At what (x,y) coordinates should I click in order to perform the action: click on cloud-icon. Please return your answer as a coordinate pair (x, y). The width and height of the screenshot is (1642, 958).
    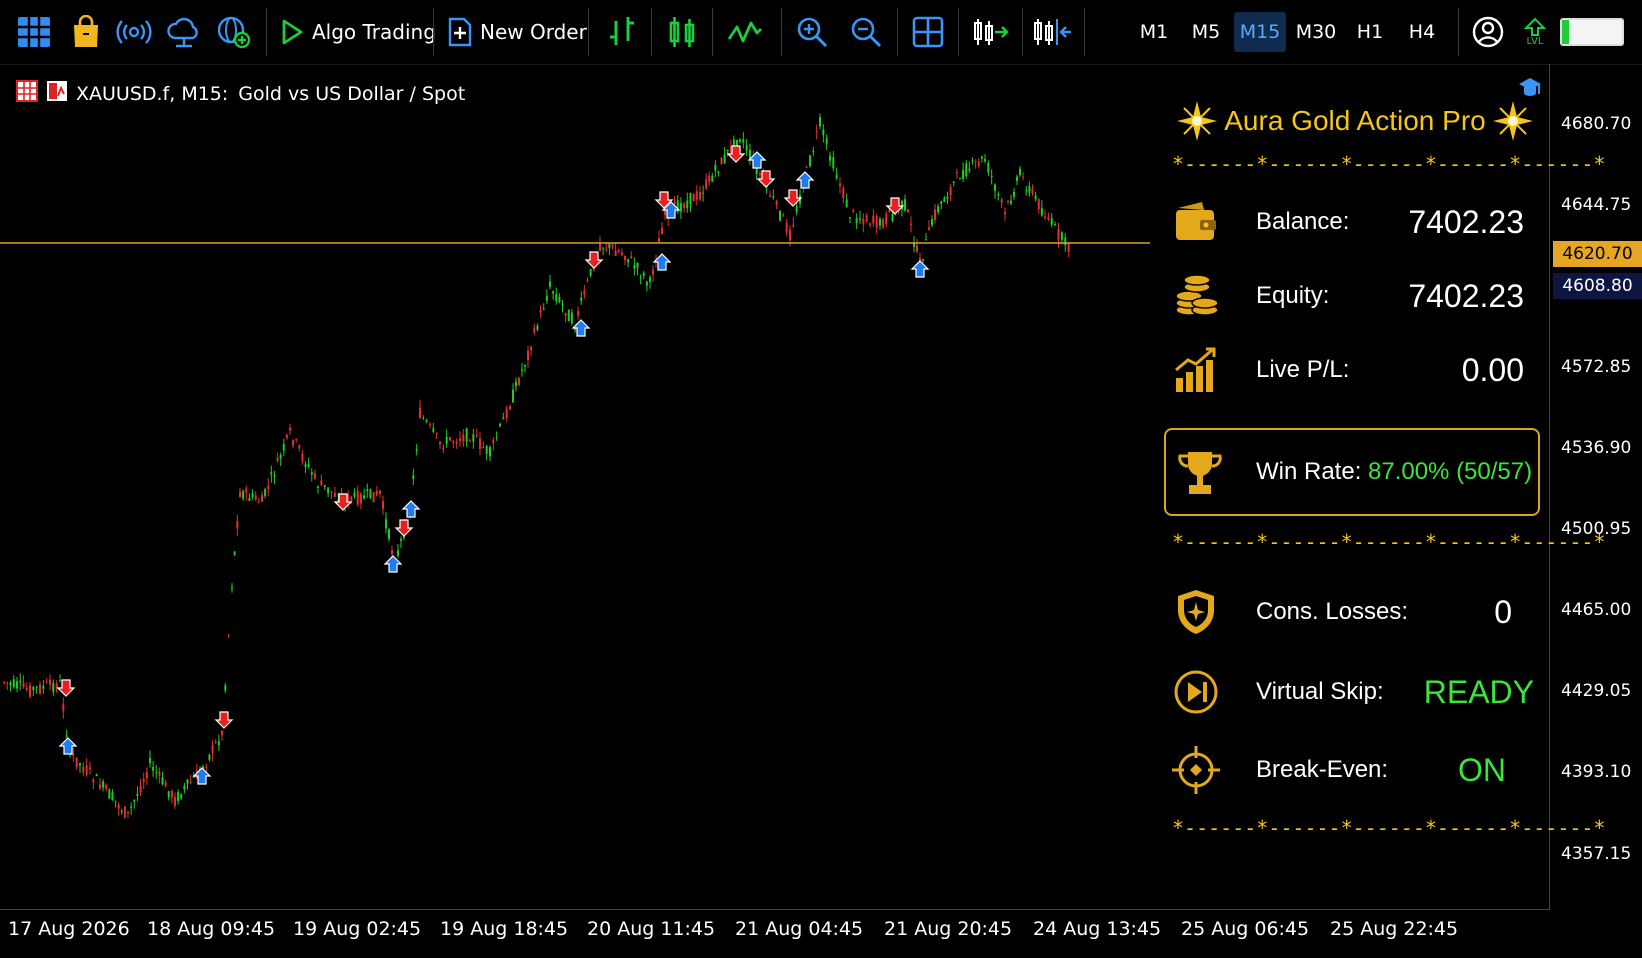
    Looking at the image, I should click on (184, 32).